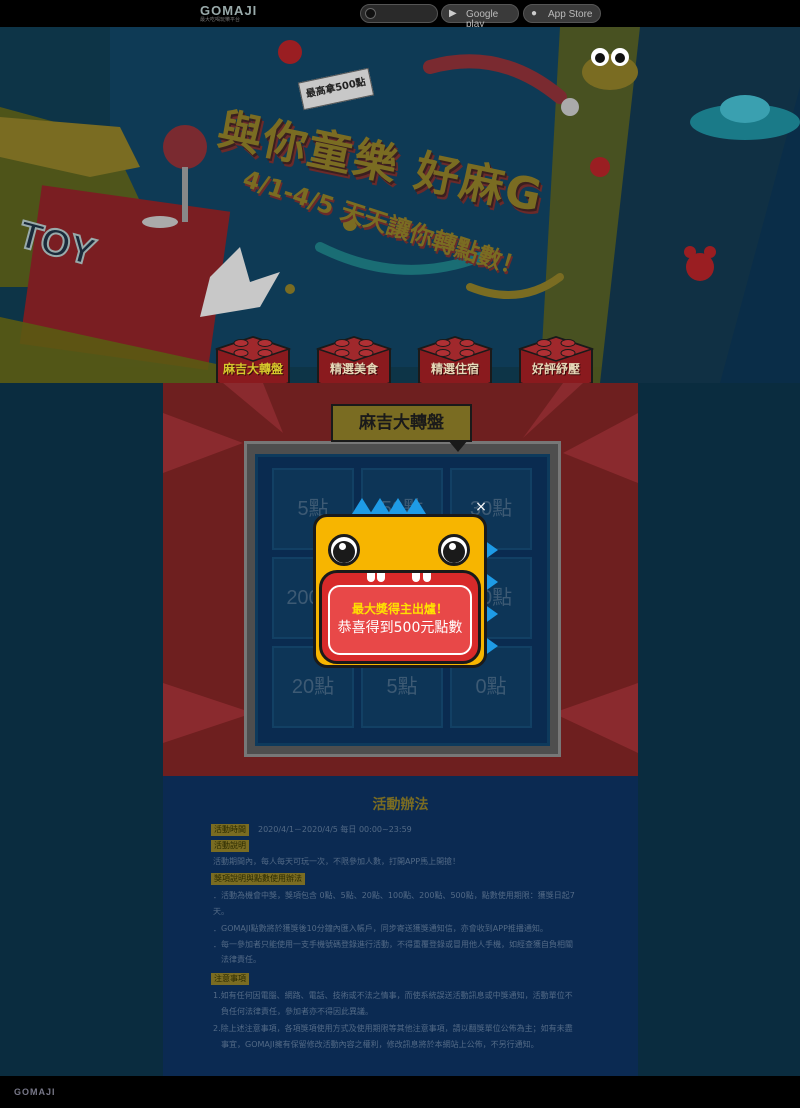 Image resolution: width=800 pixels, height=1108 pixels. I want to click on eye-right, so click(454, 550).